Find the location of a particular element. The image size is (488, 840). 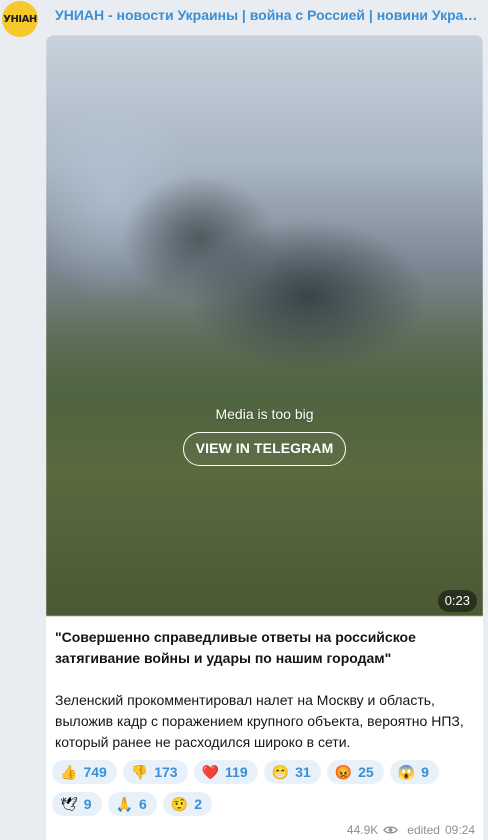

reaction-count: 31 is located at coordinates (303, 772).